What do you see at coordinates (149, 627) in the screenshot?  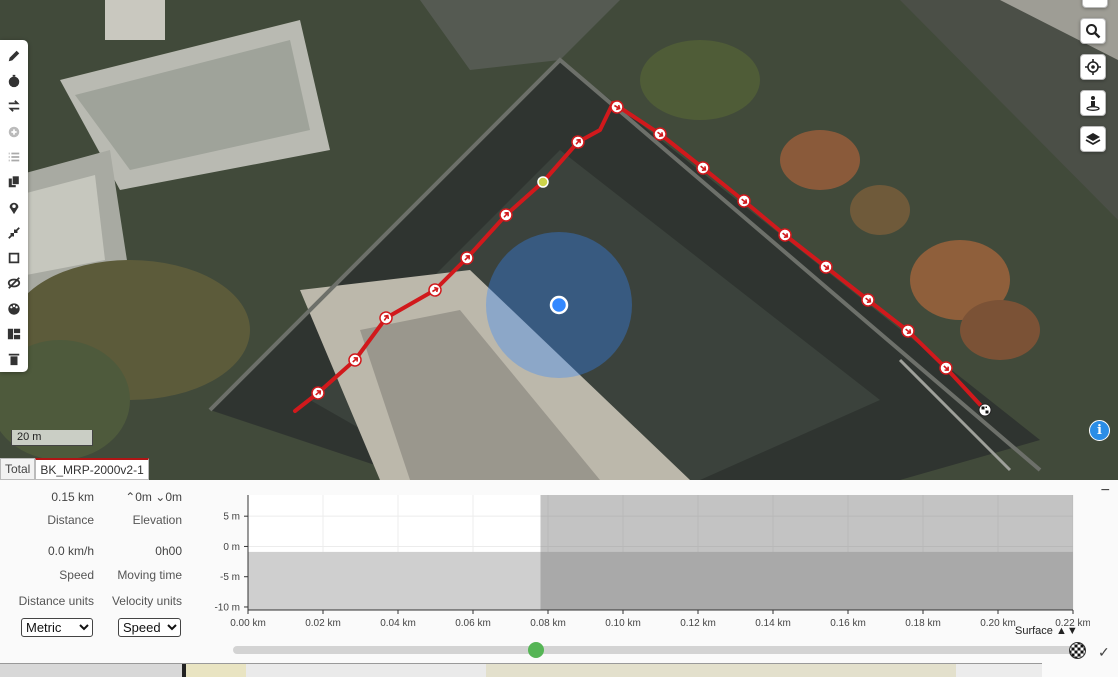 I see `velocity-units-select: Speed` at bounding box center [149, 627].